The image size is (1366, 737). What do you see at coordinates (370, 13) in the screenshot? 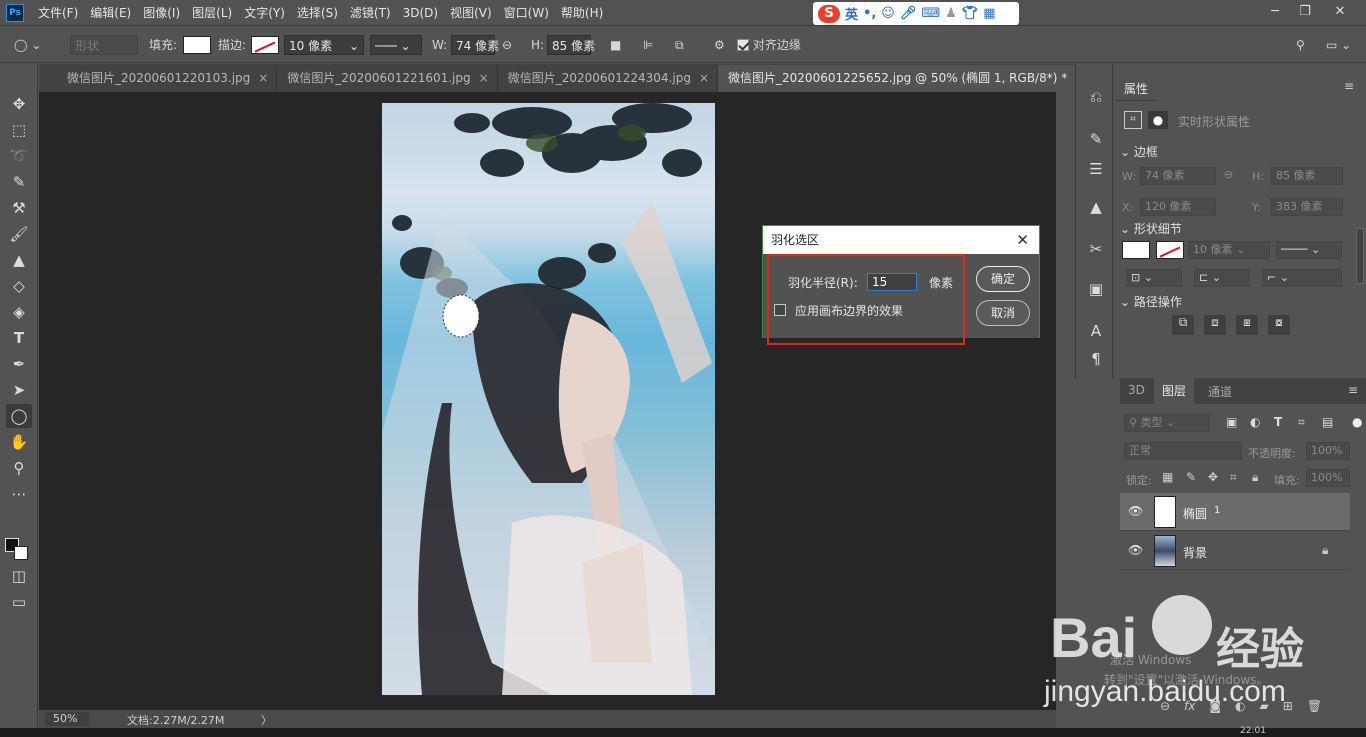
I see `menu-filter: 滤镜(T)` at bounding box center [370, 13].